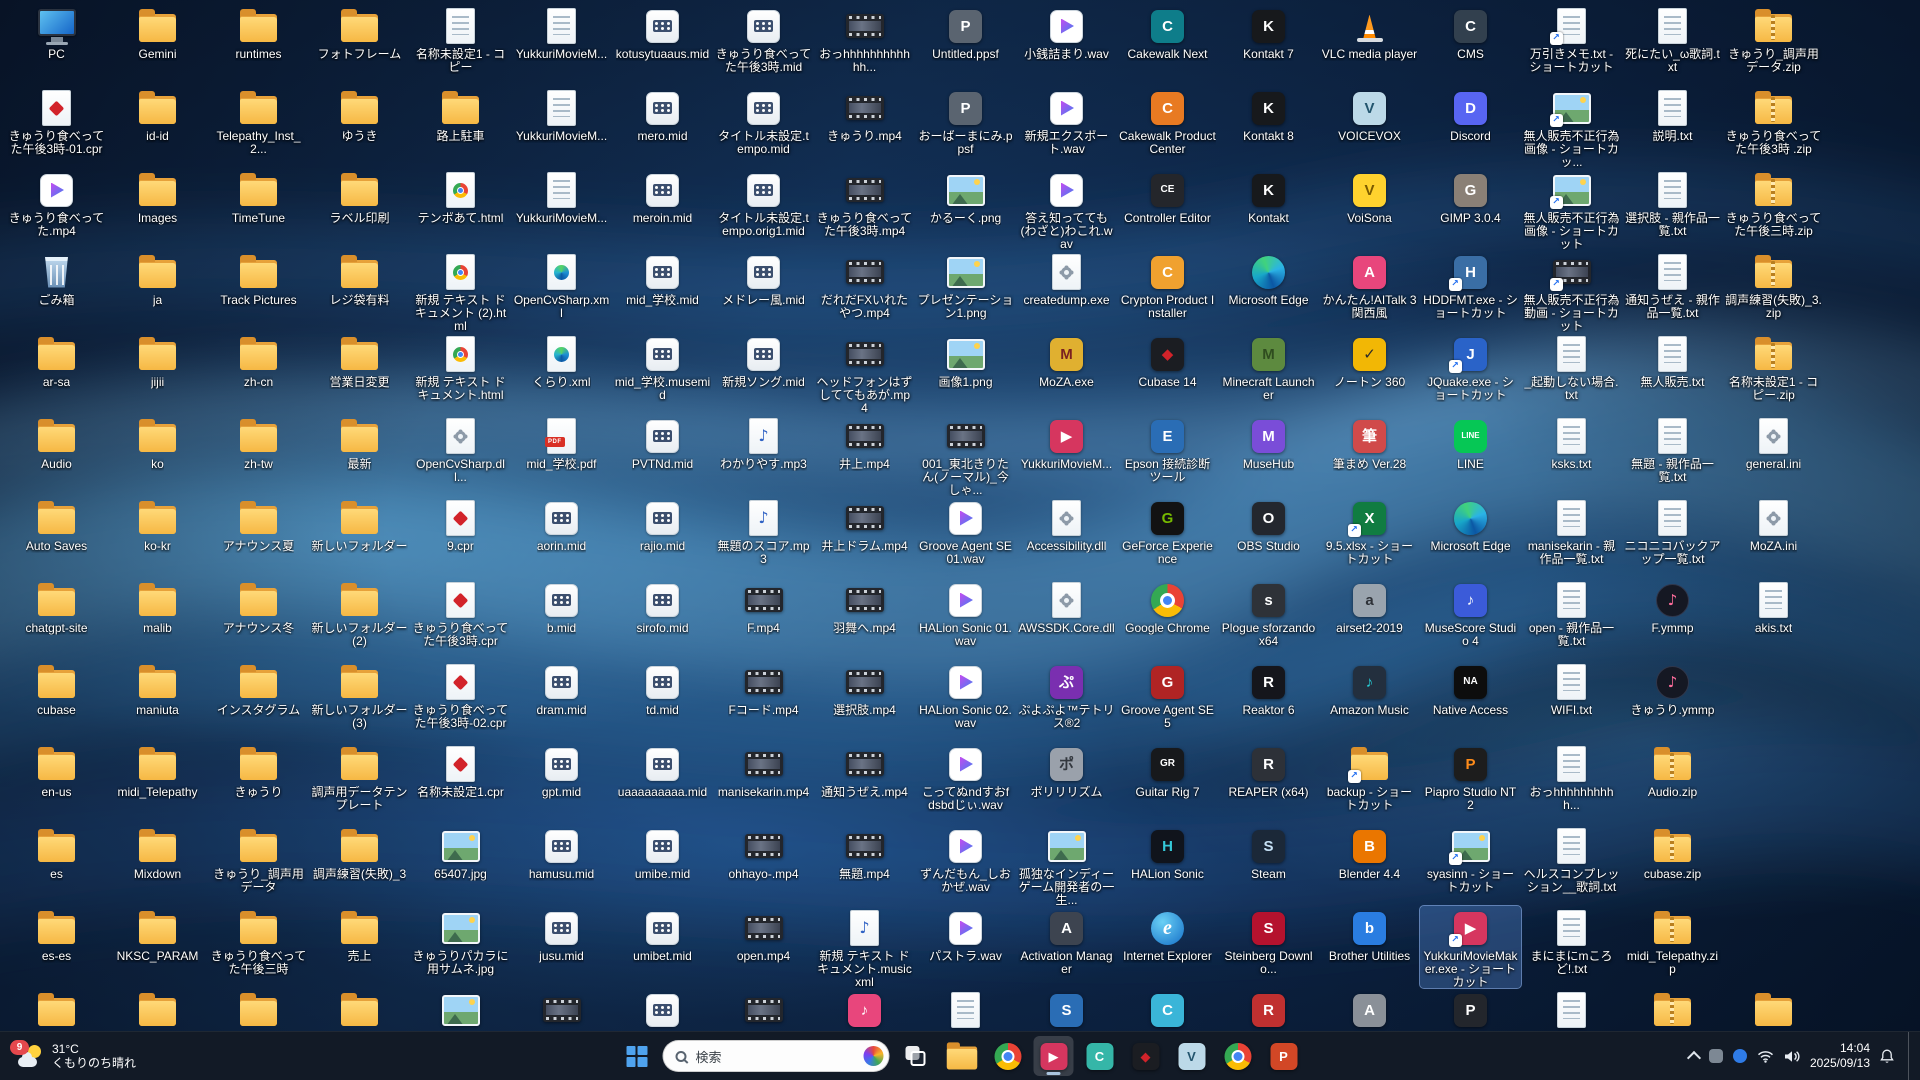 The image size is (1920, 1080). Describe the element at coordinates (561, 455) in the screenshot. I see `desktop-icon: PDF mid_学校.pdf` at that location.